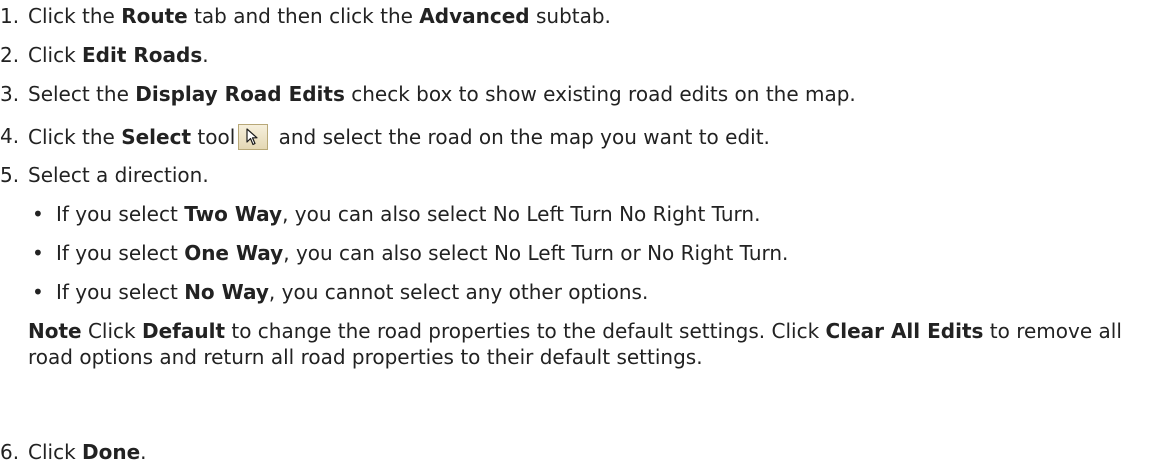 The image size is (1167, 475). Describe the element at coordinates (10, 136) in the screenshot. I see `step-number: 4.` at that location.